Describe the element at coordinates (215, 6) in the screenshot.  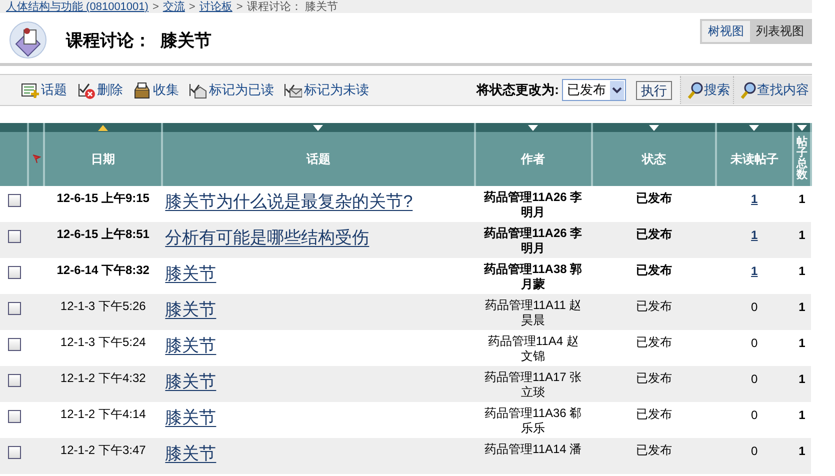
I see `breadcrumb-link: 讨论板` at that location.